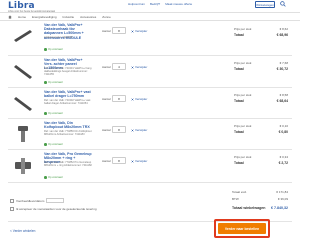  I want to click on price-value: € 8,62, so click(283, 29).